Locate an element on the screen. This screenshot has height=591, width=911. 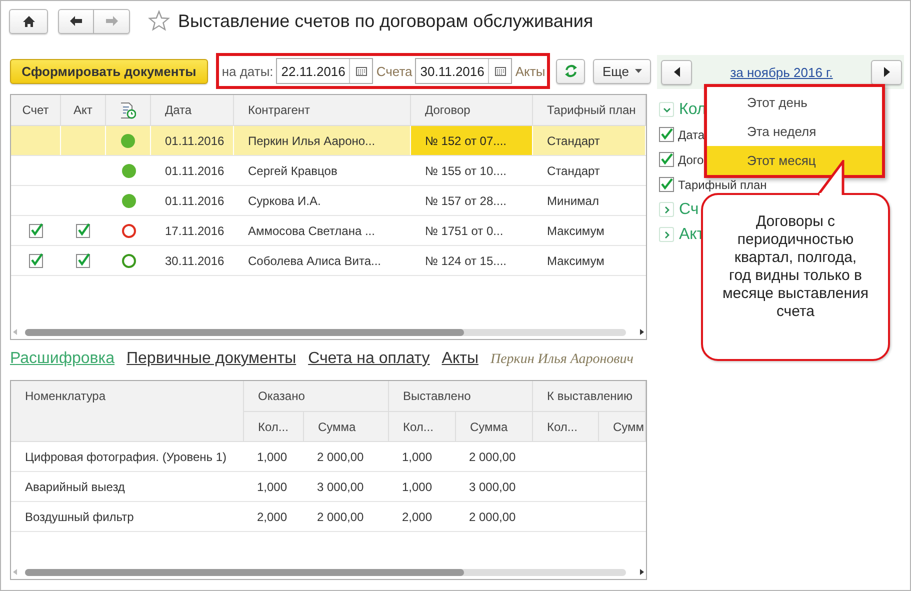
table-cell-text: Цифровая фотография. (Уровень 1) is located at coordinates (126, 457).